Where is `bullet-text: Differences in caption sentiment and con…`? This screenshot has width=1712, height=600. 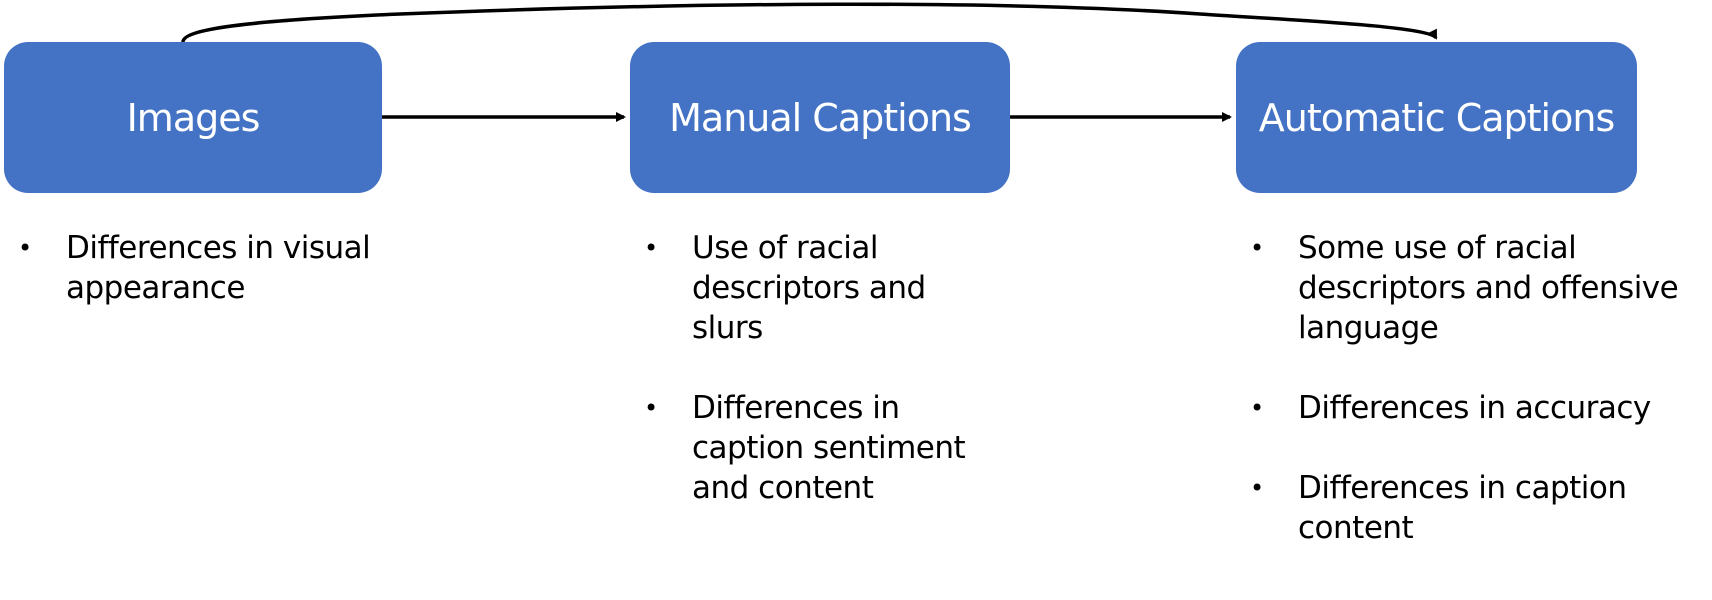
bullet-text: Differences in caption sentiment and con… is located at coordinates (829, 448).